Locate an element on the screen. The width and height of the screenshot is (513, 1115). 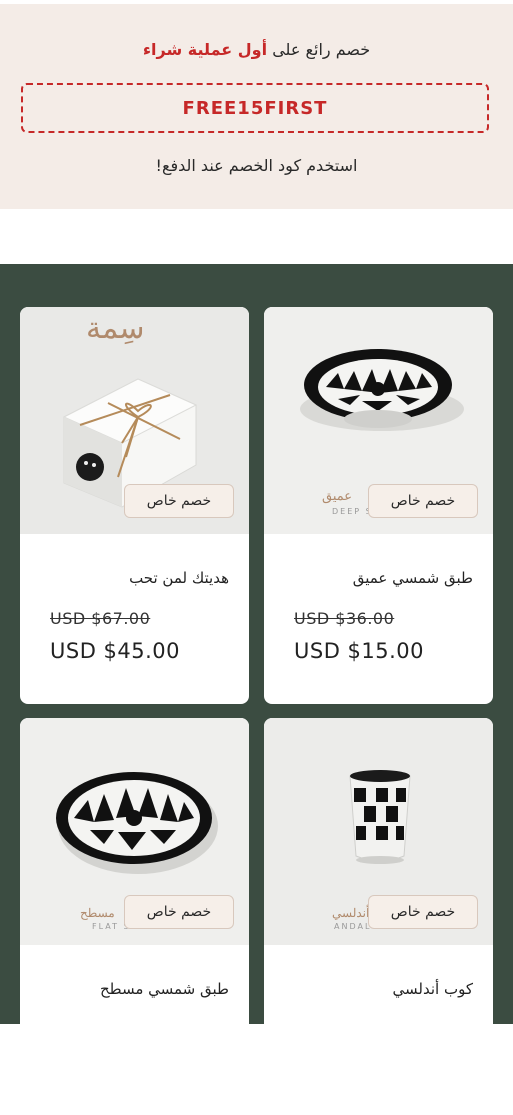
brand-watermark: مسطح is located at coordinates (97, 913).